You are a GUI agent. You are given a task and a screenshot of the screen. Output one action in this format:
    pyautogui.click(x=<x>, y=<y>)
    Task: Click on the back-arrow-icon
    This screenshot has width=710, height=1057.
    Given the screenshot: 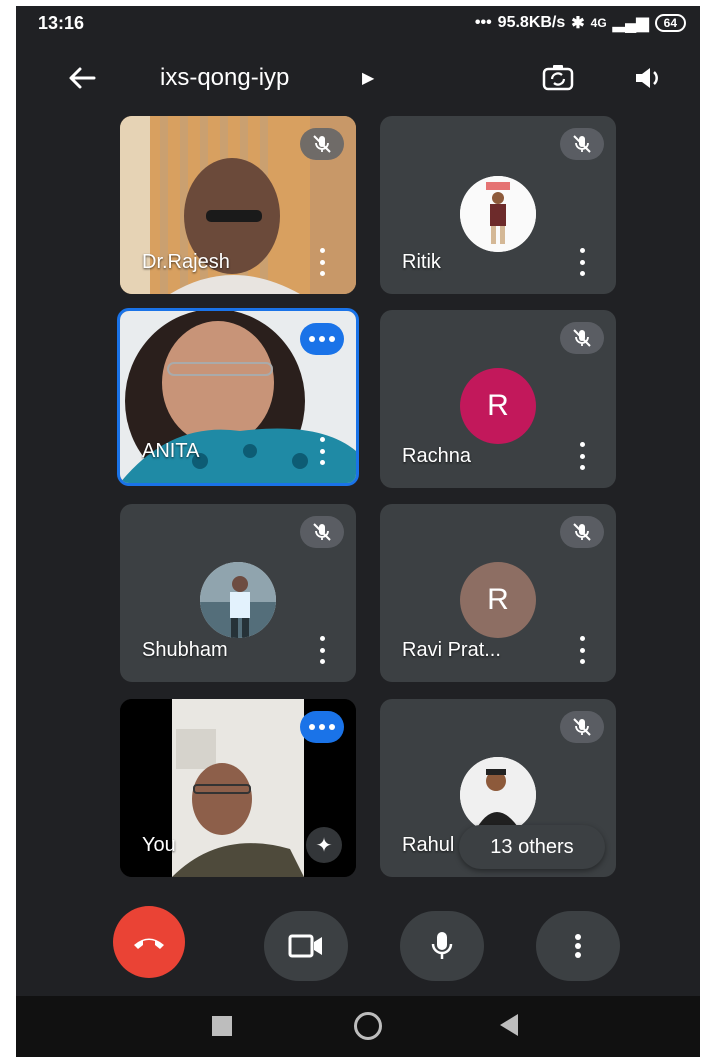 What is the action you would take?
    pyautogui.click(x=82, y=78)
    